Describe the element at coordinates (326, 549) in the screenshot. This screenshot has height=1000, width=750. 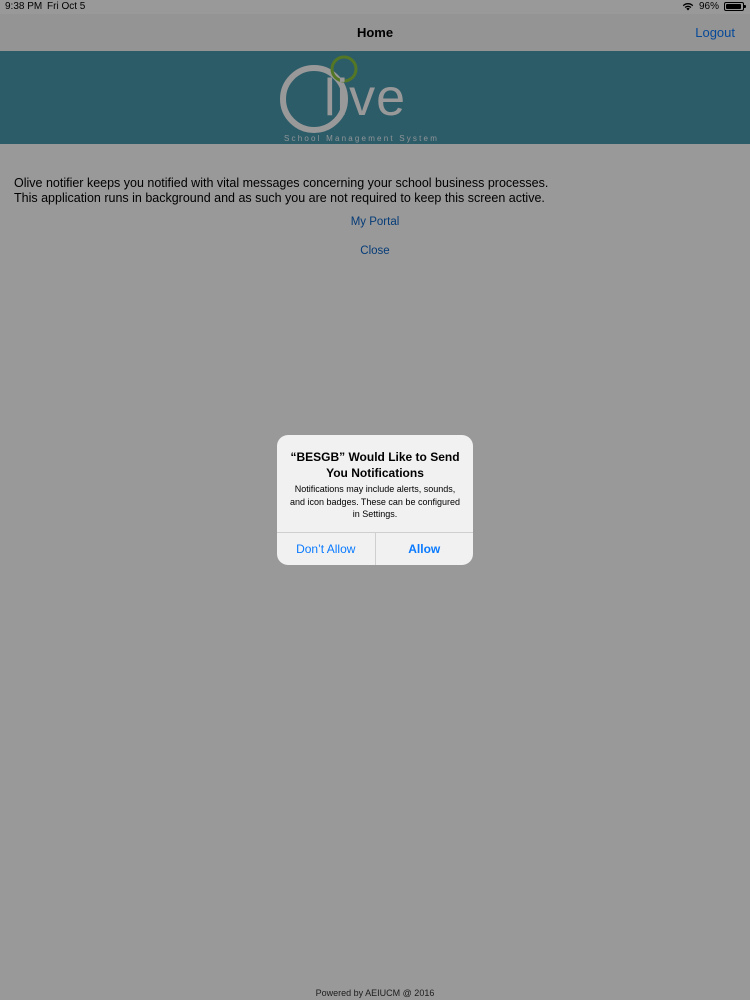
I see `dont-allow-button: Don’t Allow` at that location.